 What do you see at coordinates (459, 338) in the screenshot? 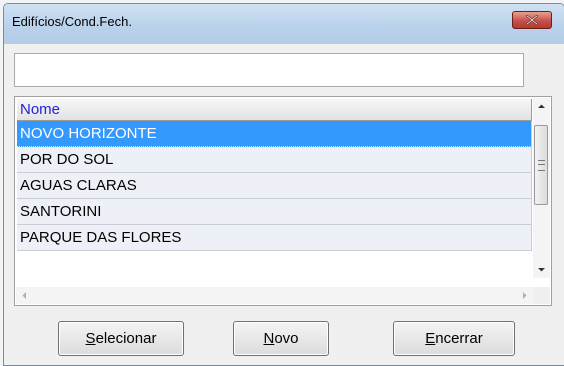
I see `encerrar-label: ncerrar` at bounding box center [459, 338].